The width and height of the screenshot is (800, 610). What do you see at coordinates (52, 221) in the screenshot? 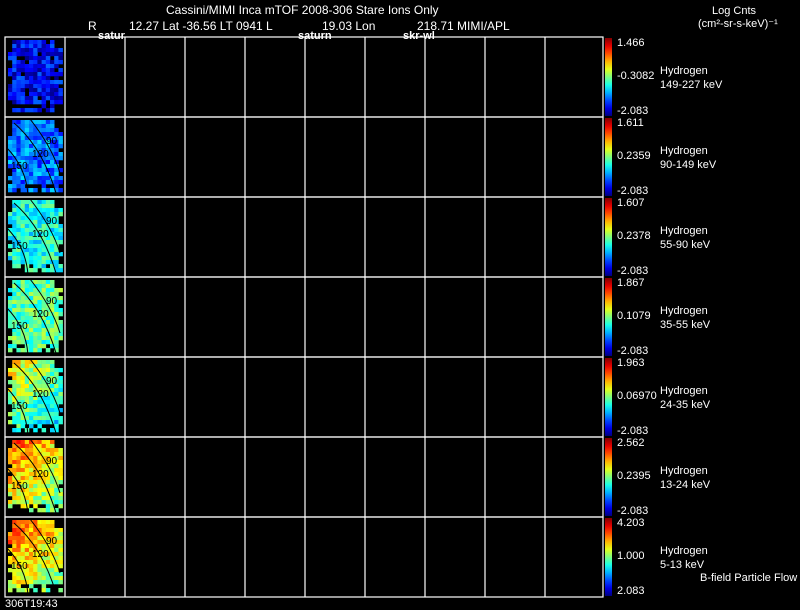
I see `contour-label: 90` at bounding box center [52, 221].